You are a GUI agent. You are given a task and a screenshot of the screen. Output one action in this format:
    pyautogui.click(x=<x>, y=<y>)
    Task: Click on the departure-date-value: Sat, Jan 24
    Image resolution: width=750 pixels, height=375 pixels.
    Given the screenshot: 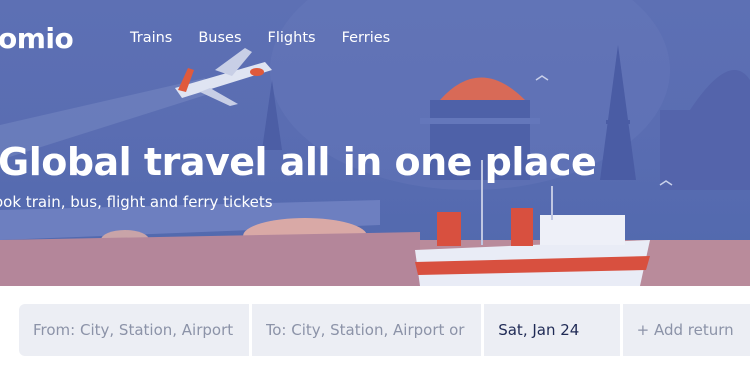 What is the action you would take?
    pyautogui.click(x=539, y=330)
    